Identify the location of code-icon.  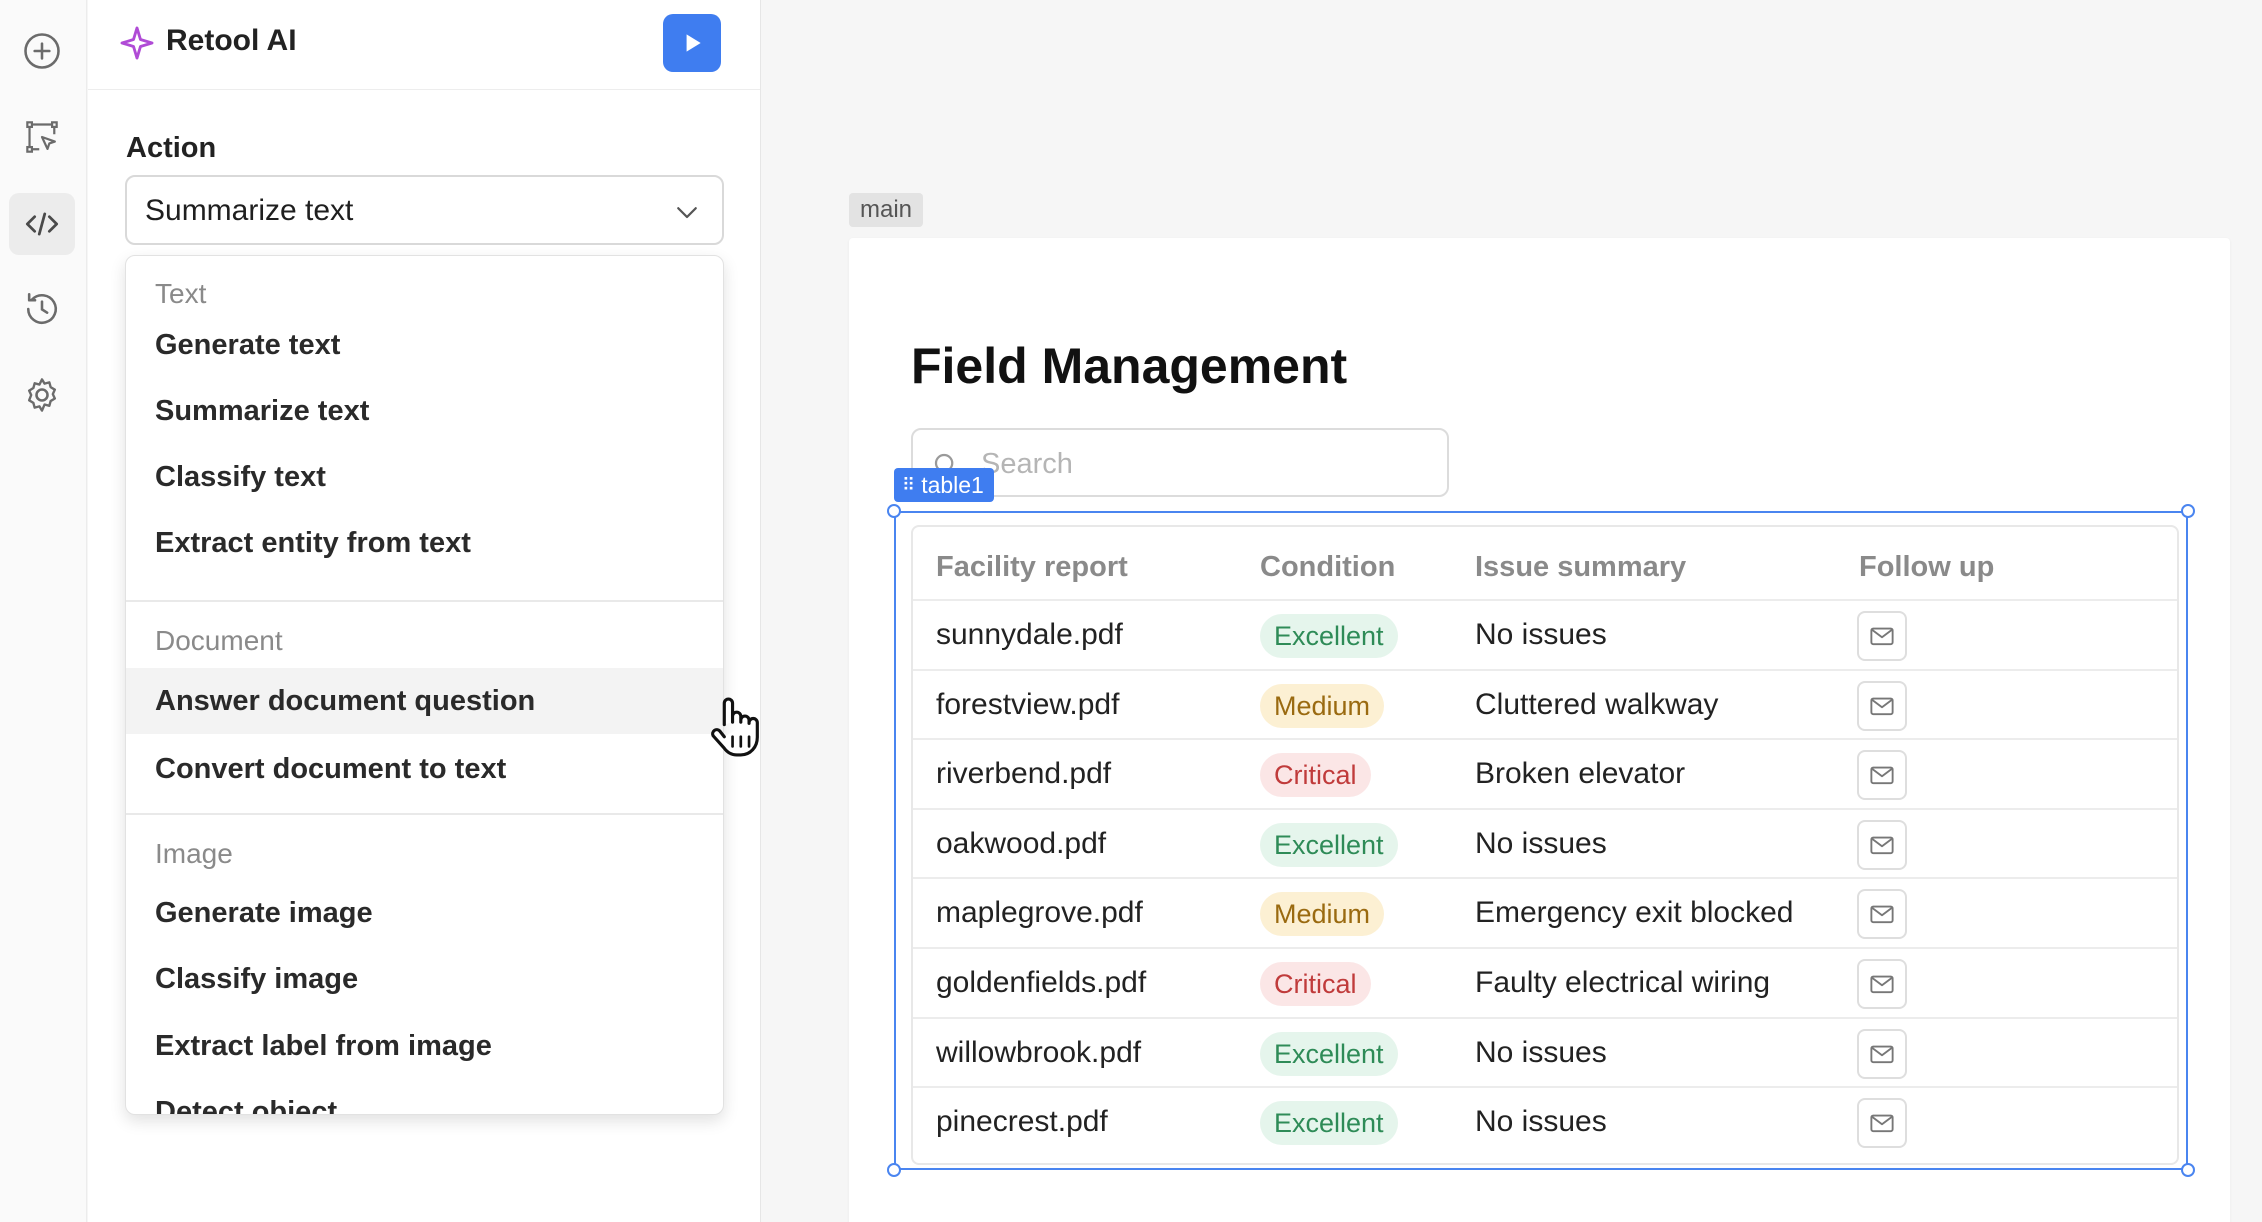
(42, 224).